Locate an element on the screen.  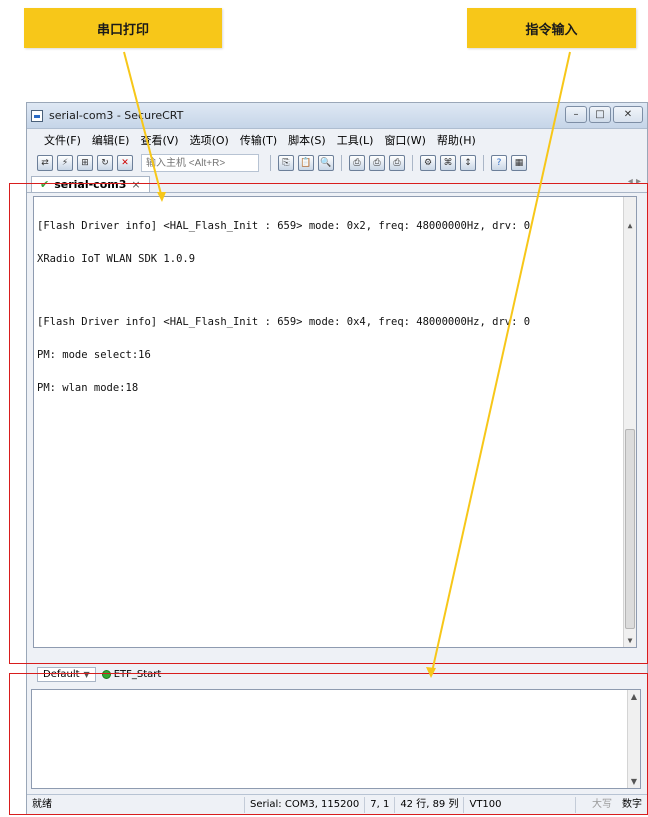
connected-check-icon: ✔ is located at coordinates (45, 184).